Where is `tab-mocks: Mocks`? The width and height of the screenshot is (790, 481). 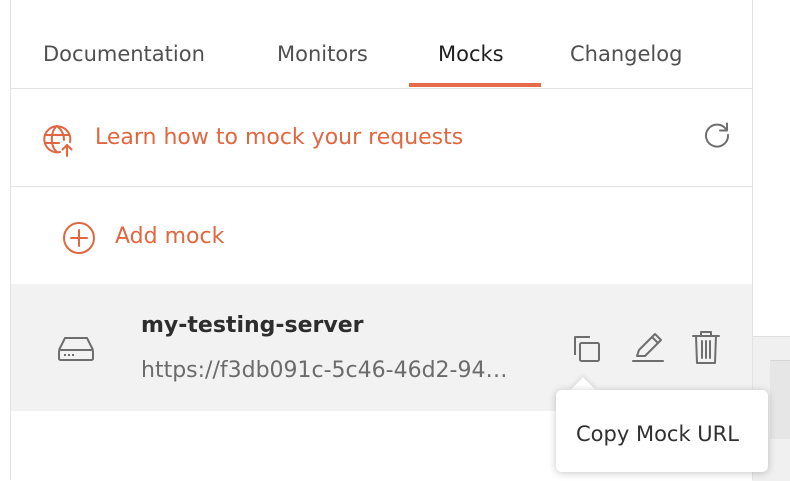 tab-mocks: Mocks is located at coordinates (471, 54).